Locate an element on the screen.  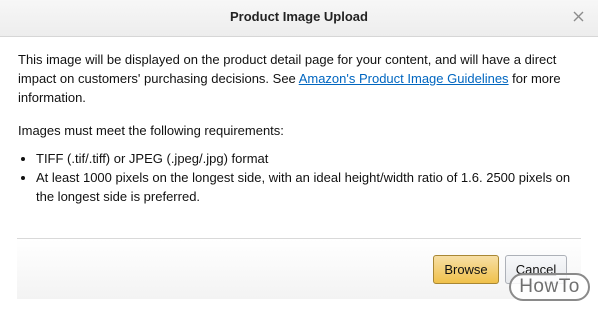
howto-watermark: HowTo is located at coordinates (549, 287).